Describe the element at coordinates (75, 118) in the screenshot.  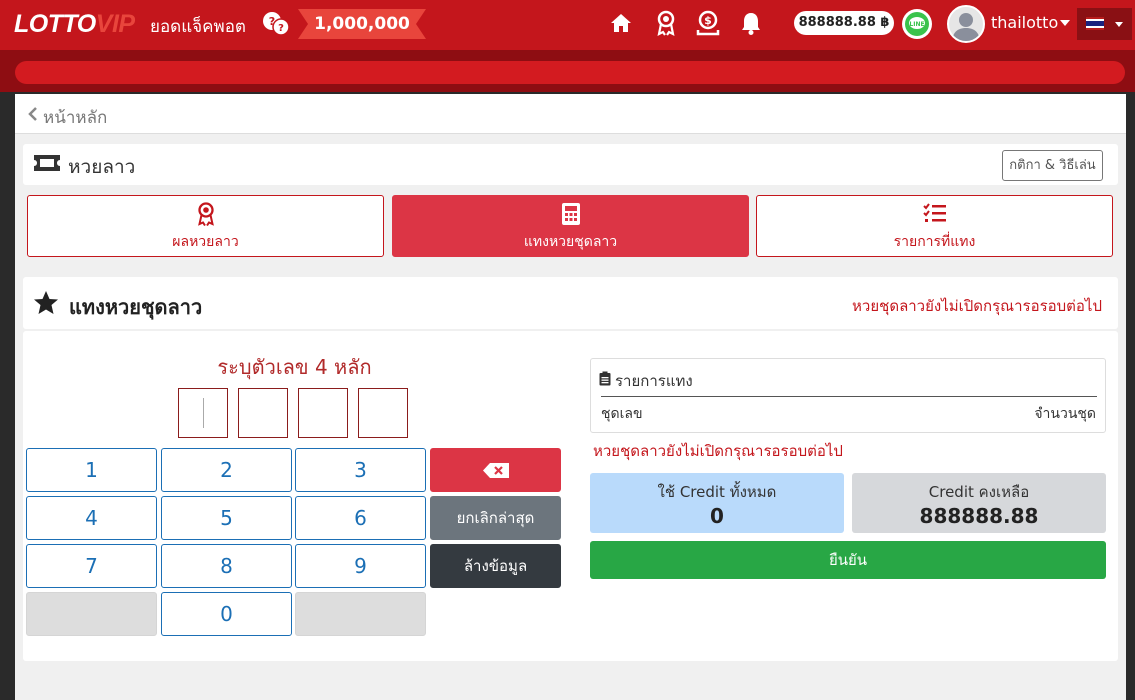
I see `back-label: หน้าหลัก` at that location.